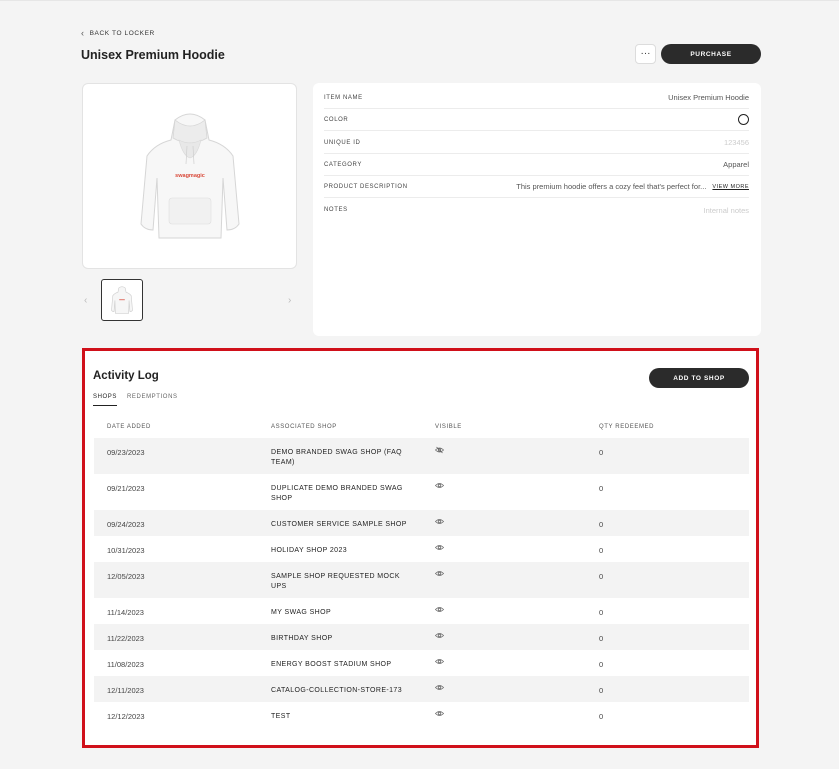 This screenshot has width=839, height=769. I want to click on unique-id-label: UNIQUE ID, so click(342, 142).